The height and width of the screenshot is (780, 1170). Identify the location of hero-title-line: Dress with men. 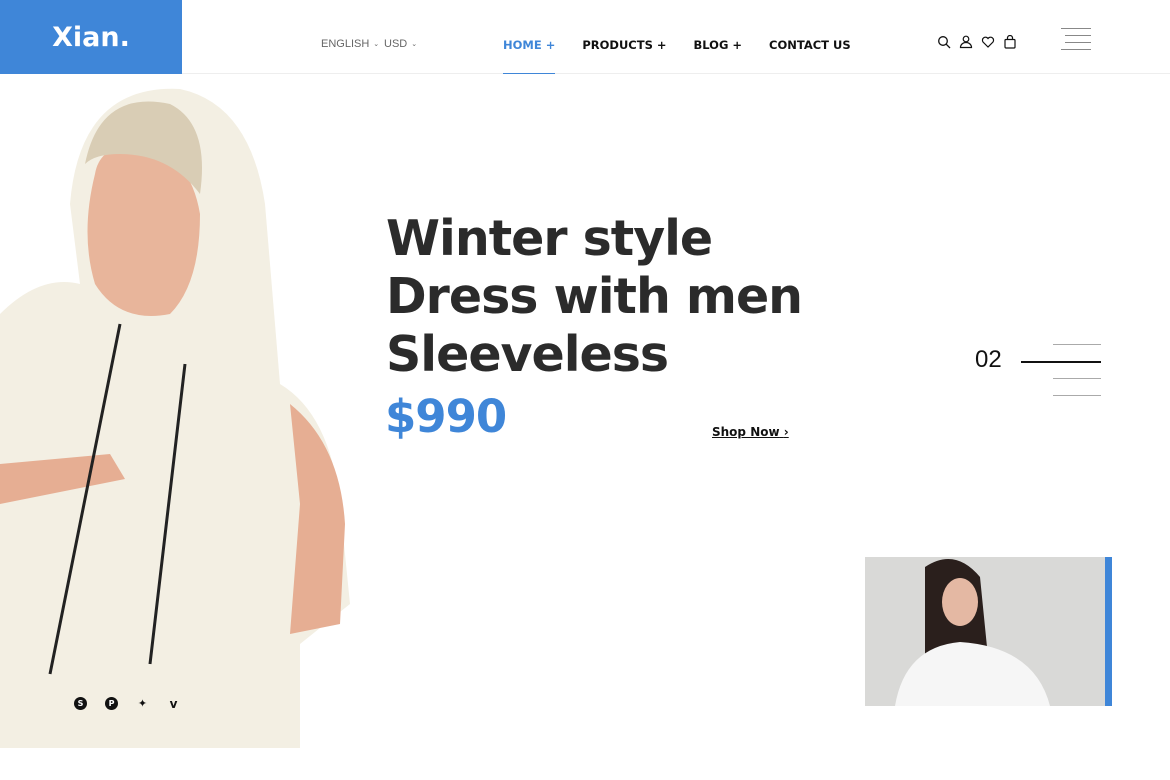
(594, 296).